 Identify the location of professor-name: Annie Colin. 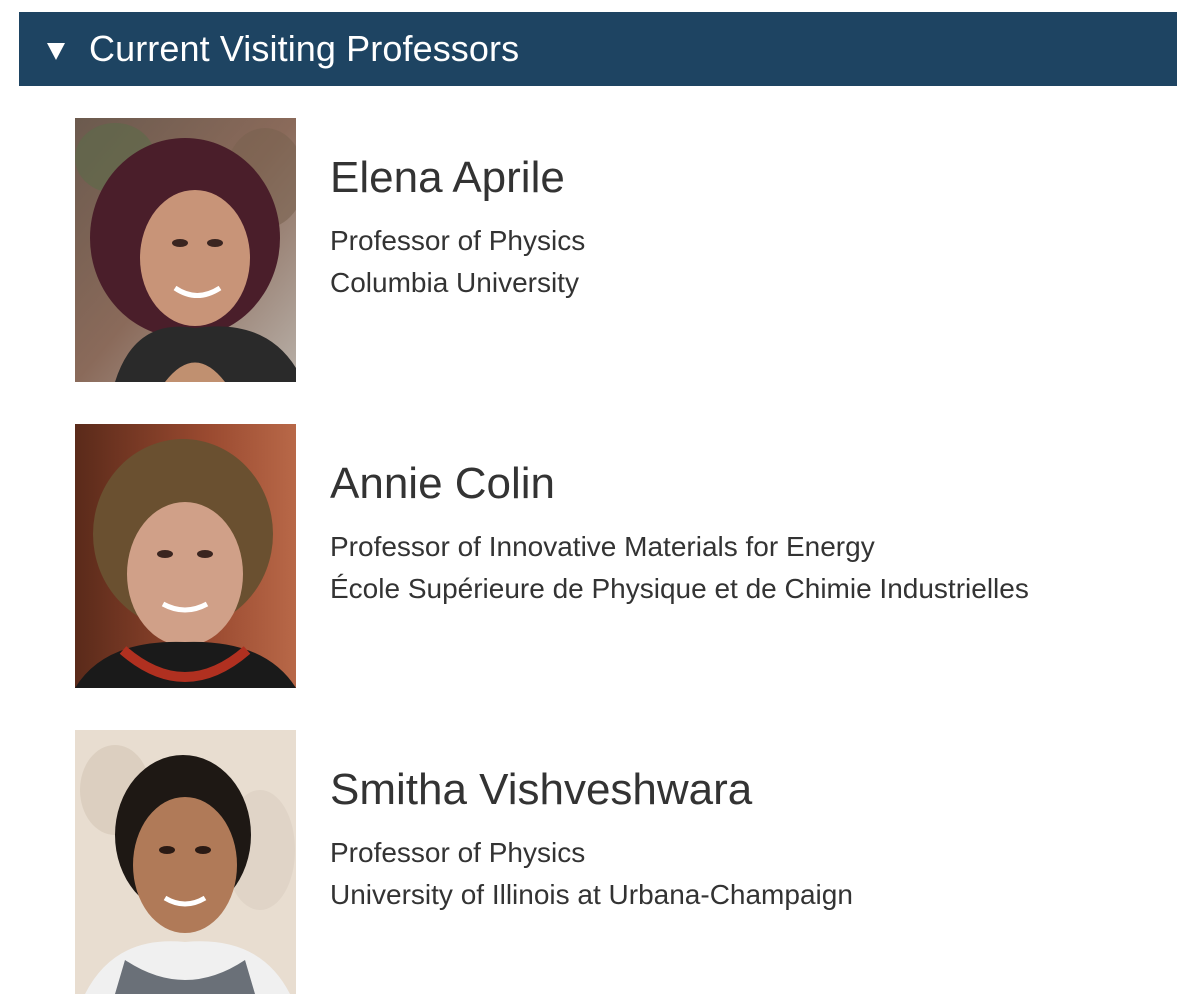
(443, 483).